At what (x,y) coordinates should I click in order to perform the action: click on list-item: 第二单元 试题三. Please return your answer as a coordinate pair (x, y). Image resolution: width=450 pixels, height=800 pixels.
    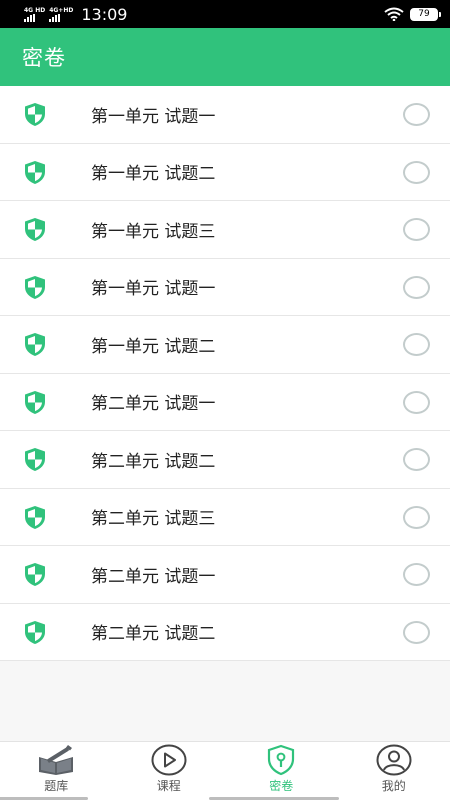
    Looking at the image, I should click on (225, 517).